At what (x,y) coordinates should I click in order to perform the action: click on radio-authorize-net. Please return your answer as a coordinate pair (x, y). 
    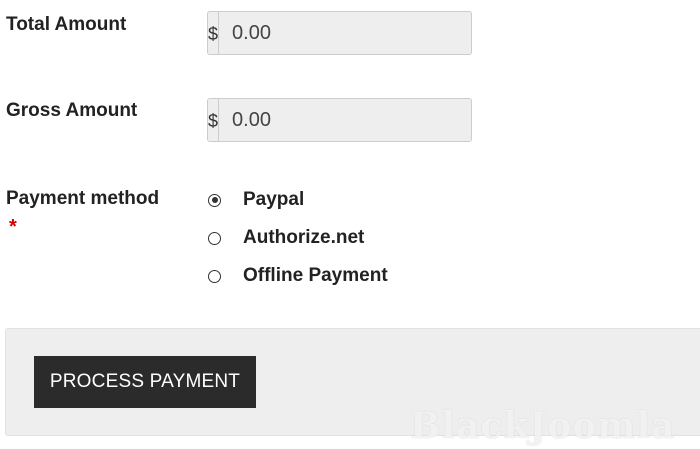
    Looking at the image, I should click on (214, 238).